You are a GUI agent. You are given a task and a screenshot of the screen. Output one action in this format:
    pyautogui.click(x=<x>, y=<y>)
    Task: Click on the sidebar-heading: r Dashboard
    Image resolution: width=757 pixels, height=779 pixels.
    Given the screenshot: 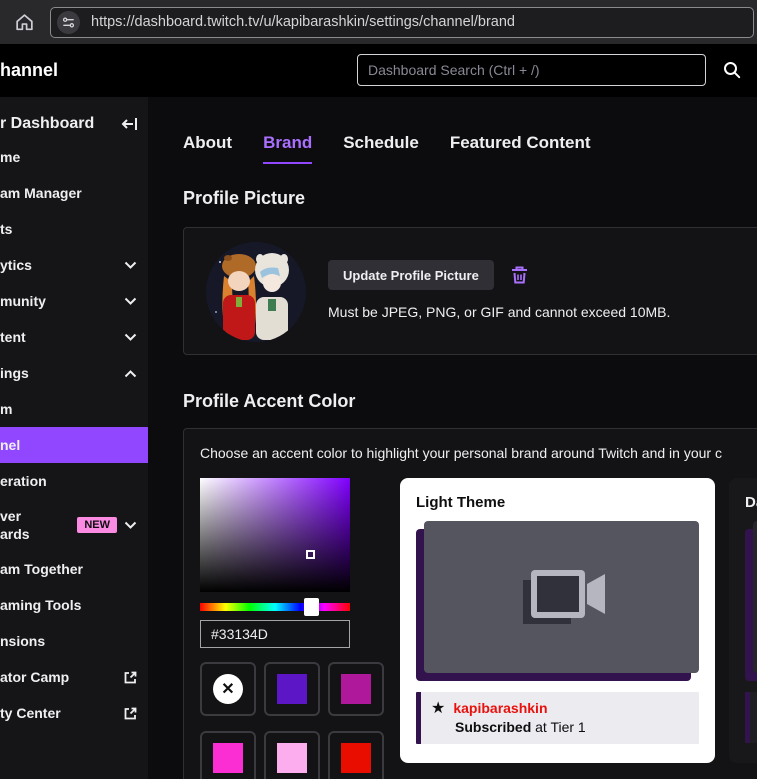 What is the action you would take?
    pyautogui.click(x=74, y=124)
    